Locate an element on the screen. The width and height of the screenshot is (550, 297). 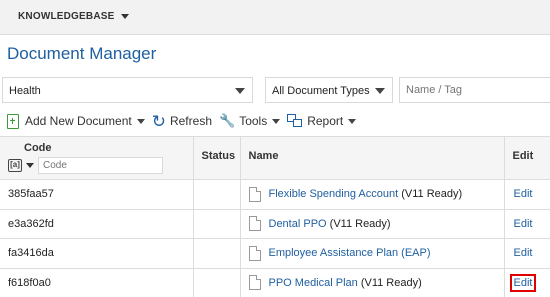
row-name: Flexible Spending Account (V11 Ready) is located at coordinates (372, 194).